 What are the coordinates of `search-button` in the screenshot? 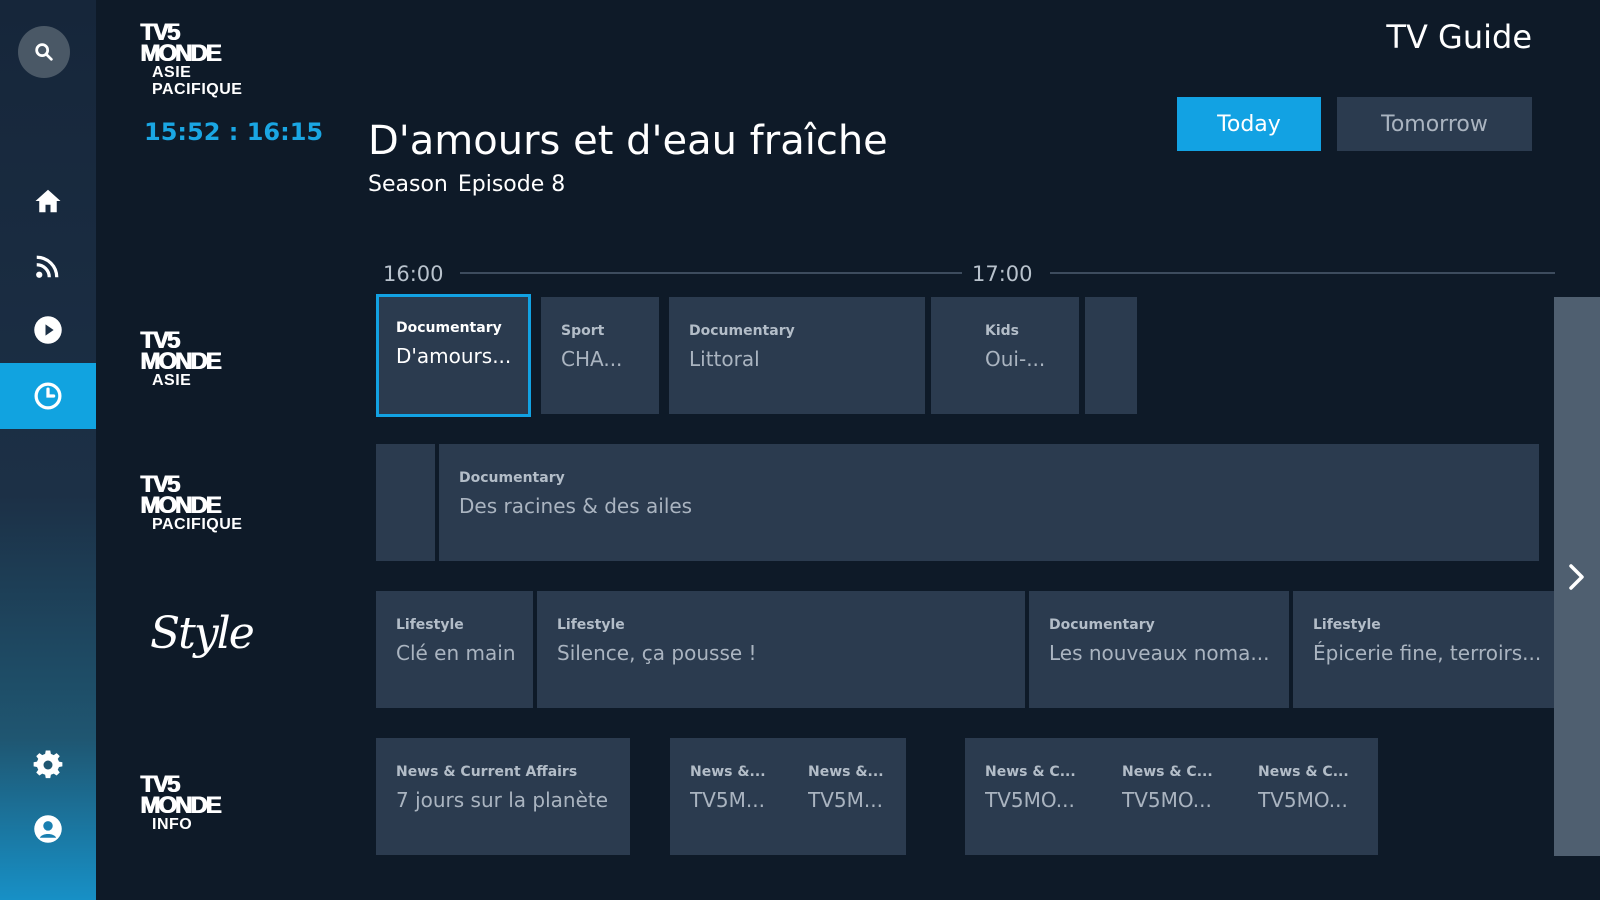 It's located at (44, 52).